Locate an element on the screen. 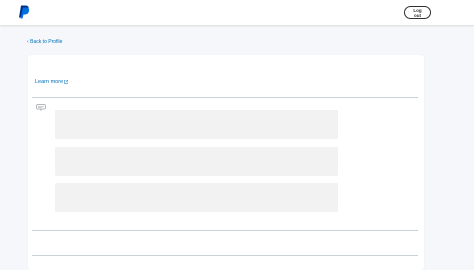  learn-more-label: Learn more is located at coordinates (49, 82).